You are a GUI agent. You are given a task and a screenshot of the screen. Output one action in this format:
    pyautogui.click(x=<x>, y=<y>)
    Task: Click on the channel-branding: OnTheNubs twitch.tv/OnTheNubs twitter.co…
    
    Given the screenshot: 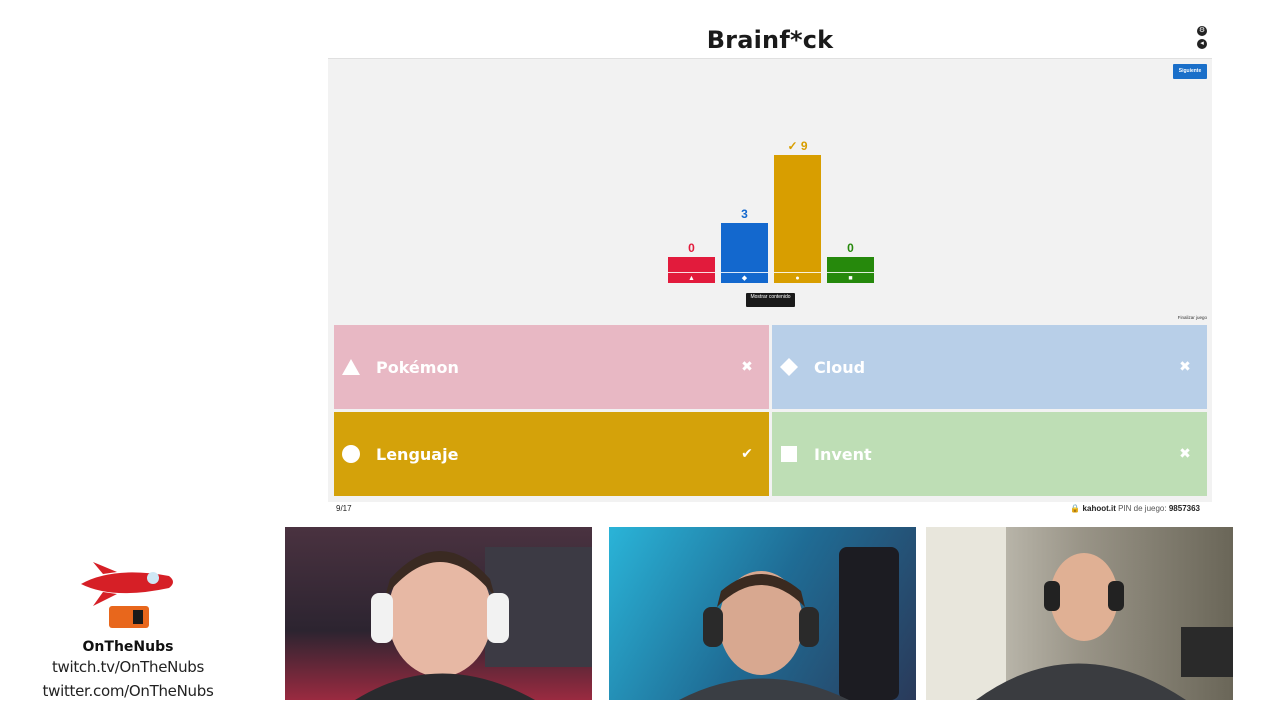 What is the action you would take?
    pyautogui.click(x=128, y=632)
    